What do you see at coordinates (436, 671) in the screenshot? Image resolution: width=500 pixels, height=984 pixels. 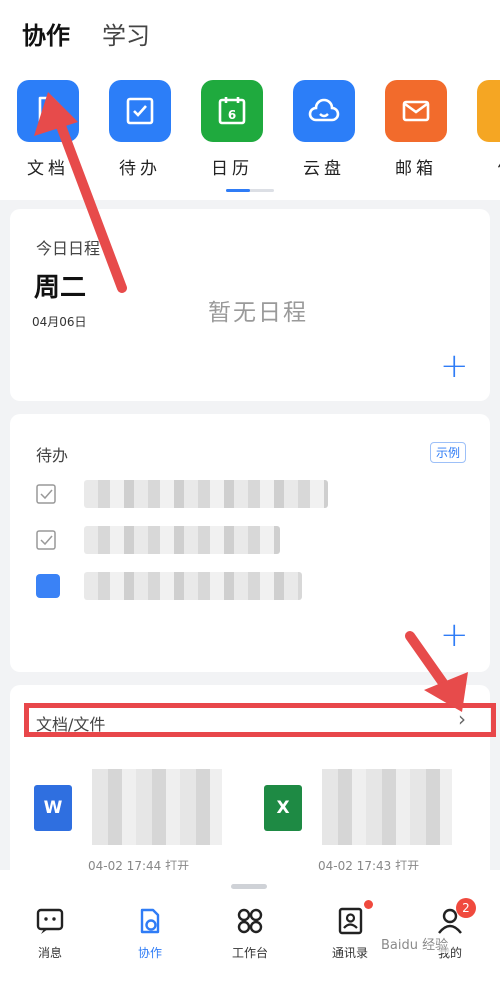 I see `arrow-to-docs-header-icon` at bounding box center [436, 671].